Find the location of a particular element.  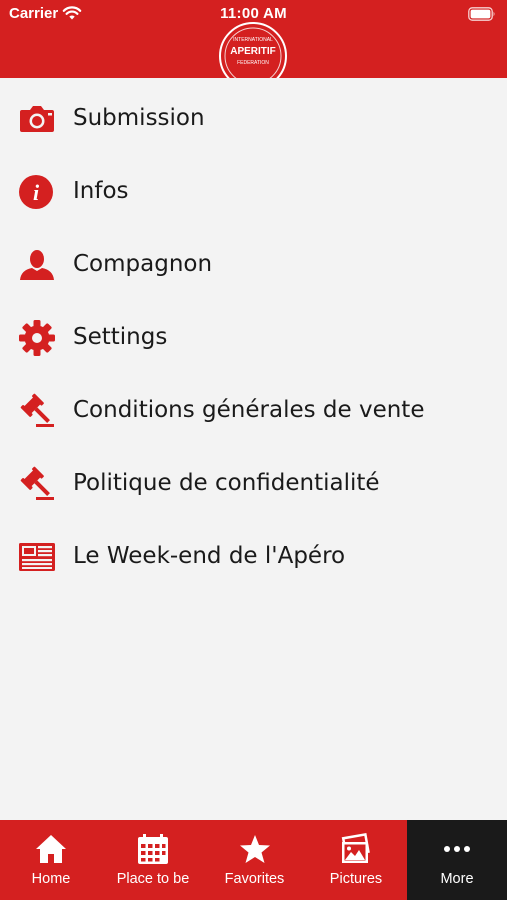

star-icon is located at coordinates (255, 849).